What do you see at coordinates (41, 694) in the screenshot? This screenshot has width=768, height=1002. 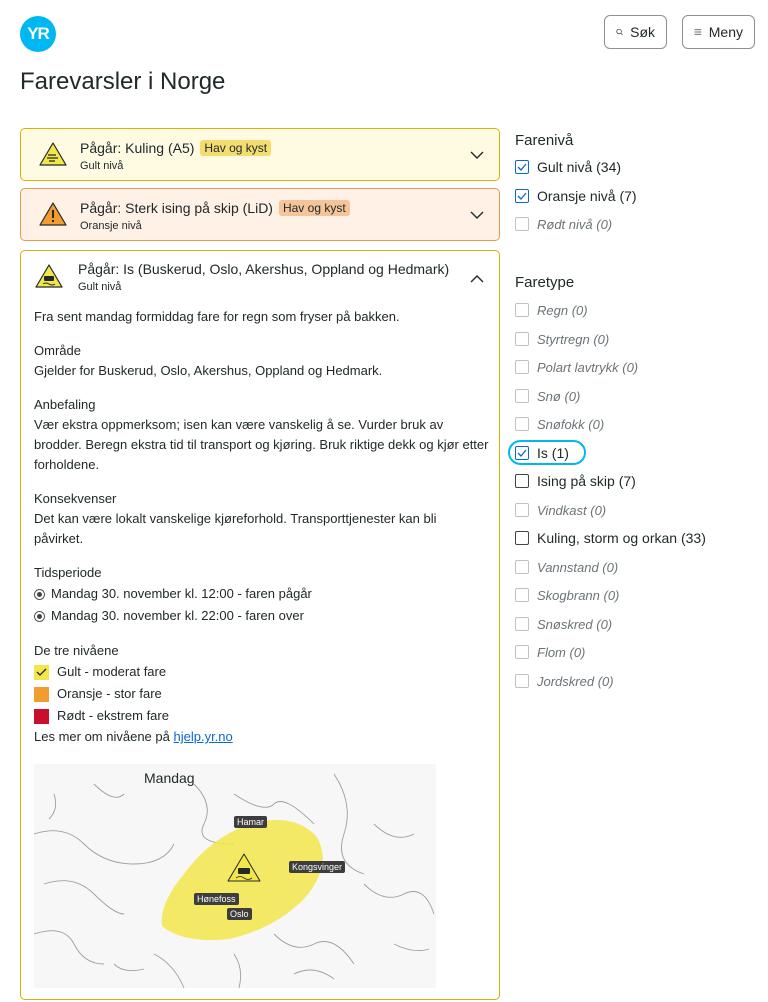 I see `orange-swatch-icon` at bounding box center [41, 694].